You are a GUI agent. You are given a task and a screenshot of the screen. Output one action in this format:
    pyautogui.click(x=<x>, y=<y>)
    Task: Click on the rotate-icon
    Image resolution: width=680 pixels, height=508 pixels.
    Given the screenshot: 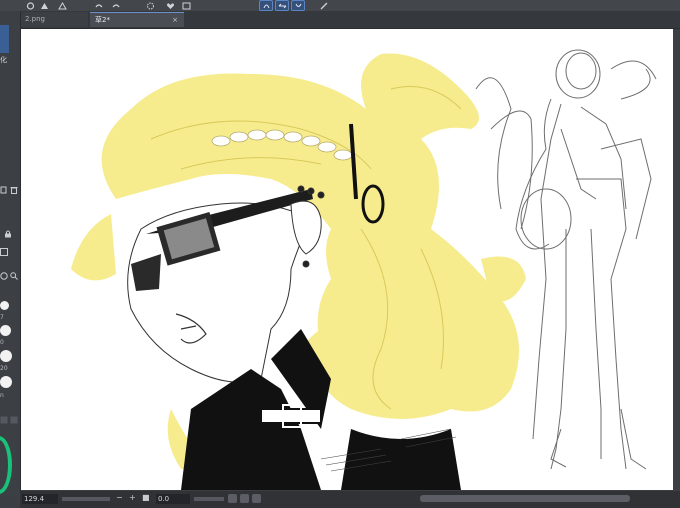 What is the action you would take?
    pyautogui.click(x=266, y=5)
    